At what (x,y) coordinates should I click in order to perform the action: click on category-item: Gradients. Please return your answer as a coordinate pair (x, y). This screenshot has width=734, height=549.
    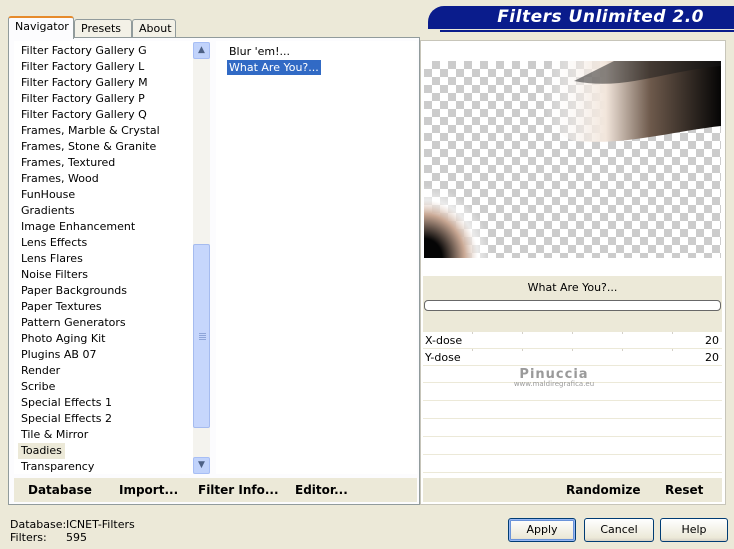
    Looking at the image, I should click on (48, 211).